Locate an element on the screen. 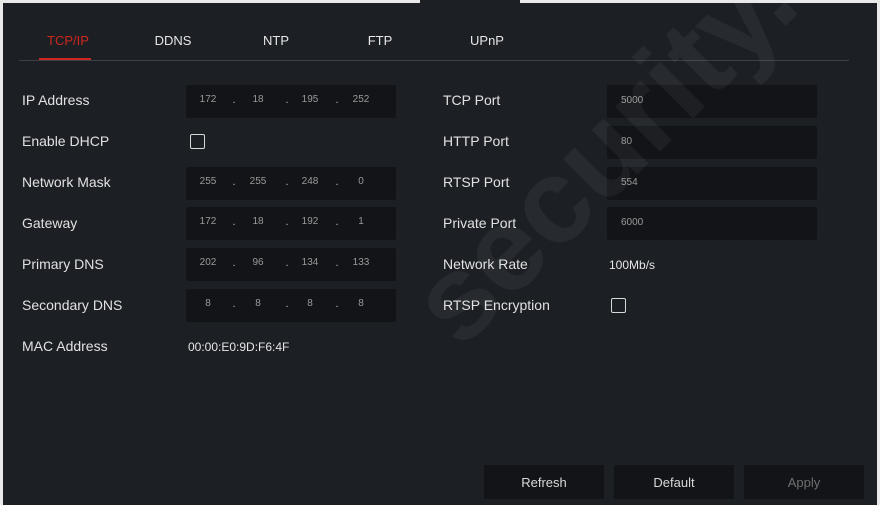  ip-address-input: 172 . 18 . 195 . 252 is located at coordinates (291, 101).